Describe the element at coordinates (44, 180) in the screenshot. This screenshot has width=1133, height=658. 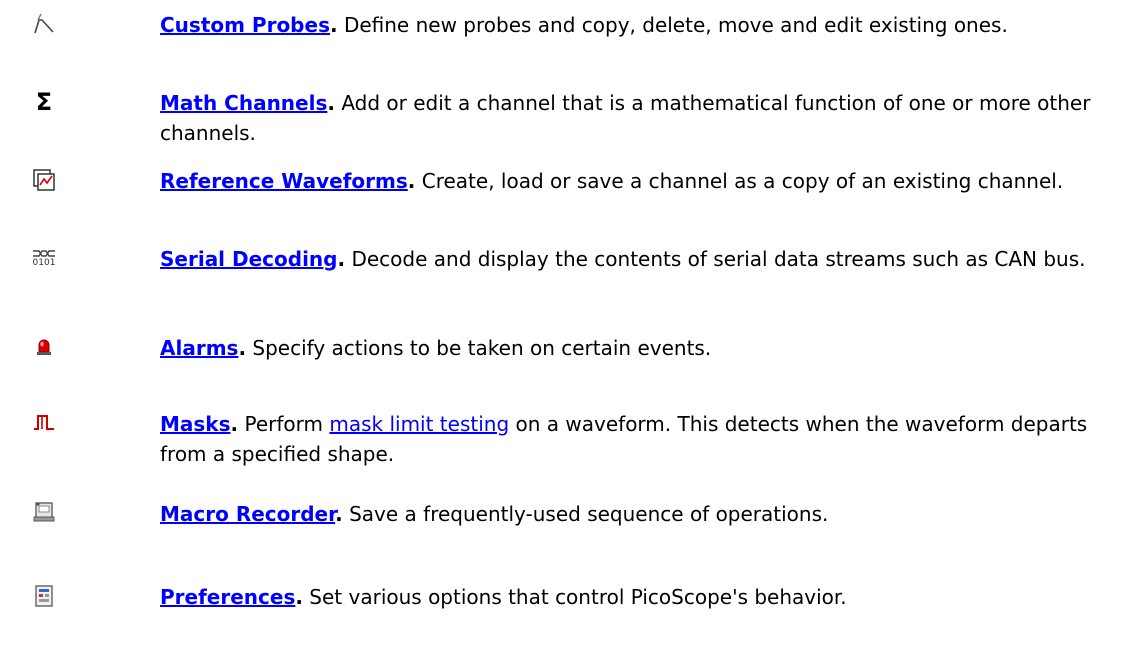
I see `reference-waveform-icon` at that location.